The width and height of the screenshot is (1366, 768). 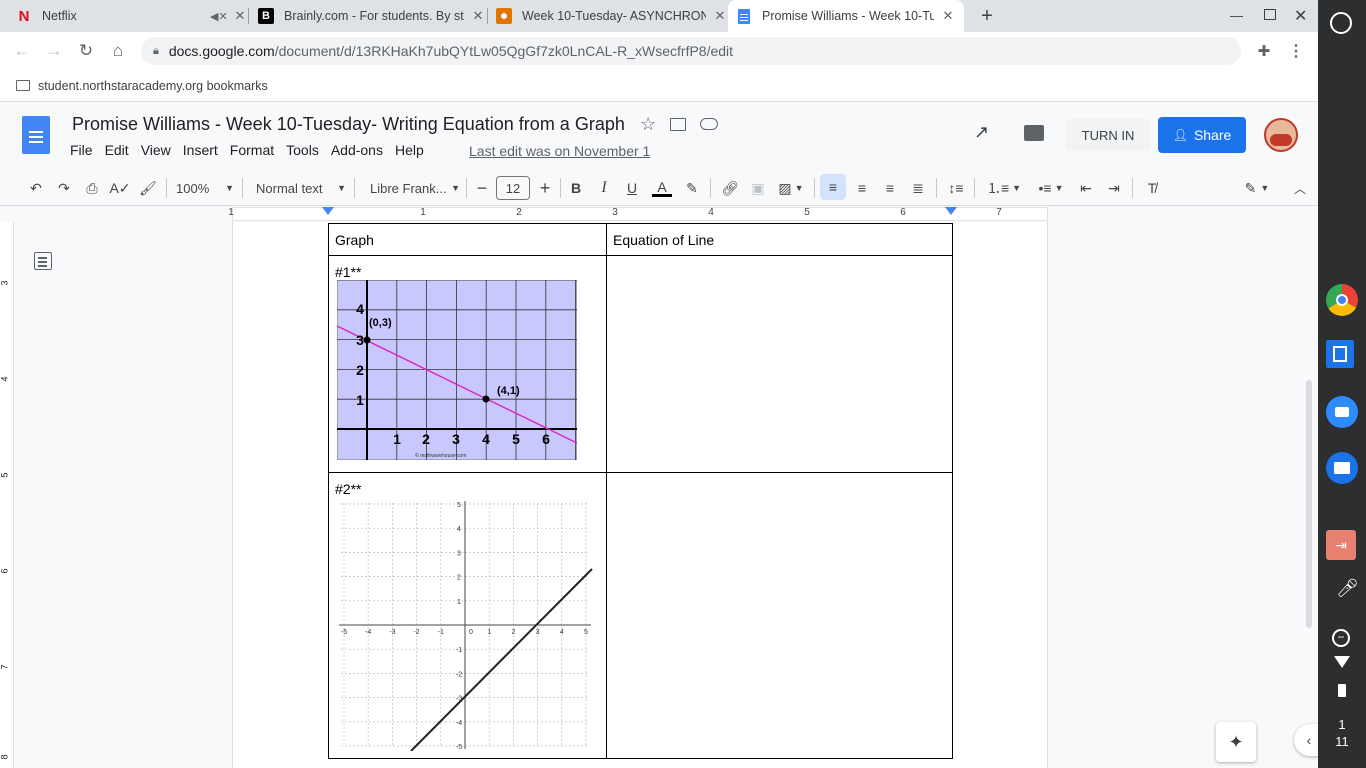 I want to click on print-icon: ⎙, so click(x=92, y=188).